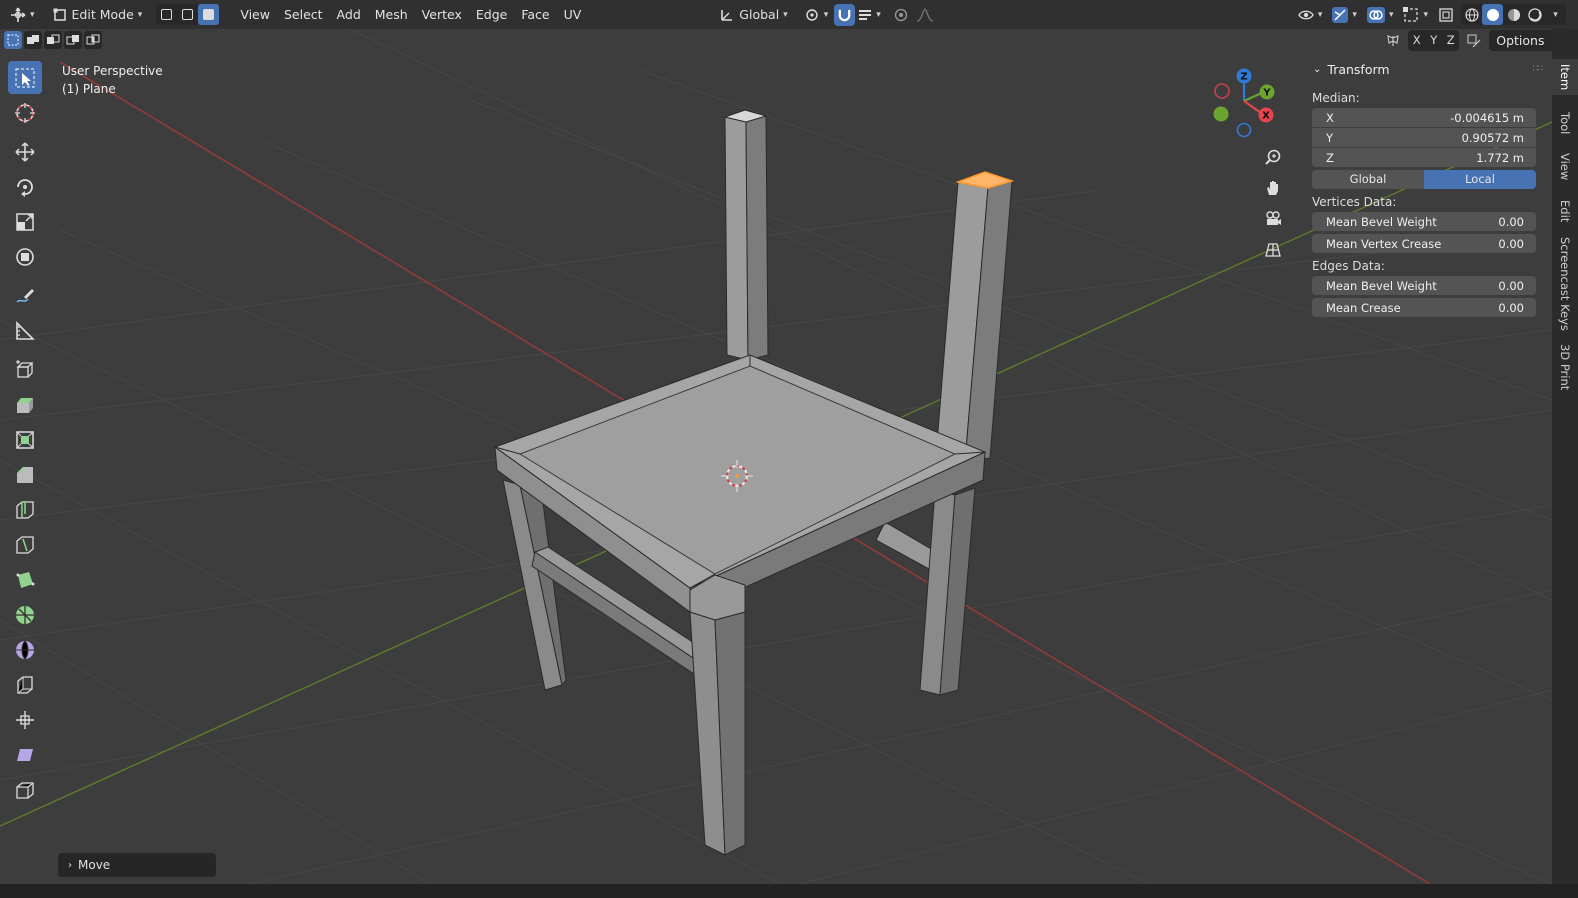 This screenshot has height=898, width=1578. Describe the element at coordinates (1424, 69) in the screenshot. I see `transform-panel-header: ⌄ Transform ∷∷` at that location.